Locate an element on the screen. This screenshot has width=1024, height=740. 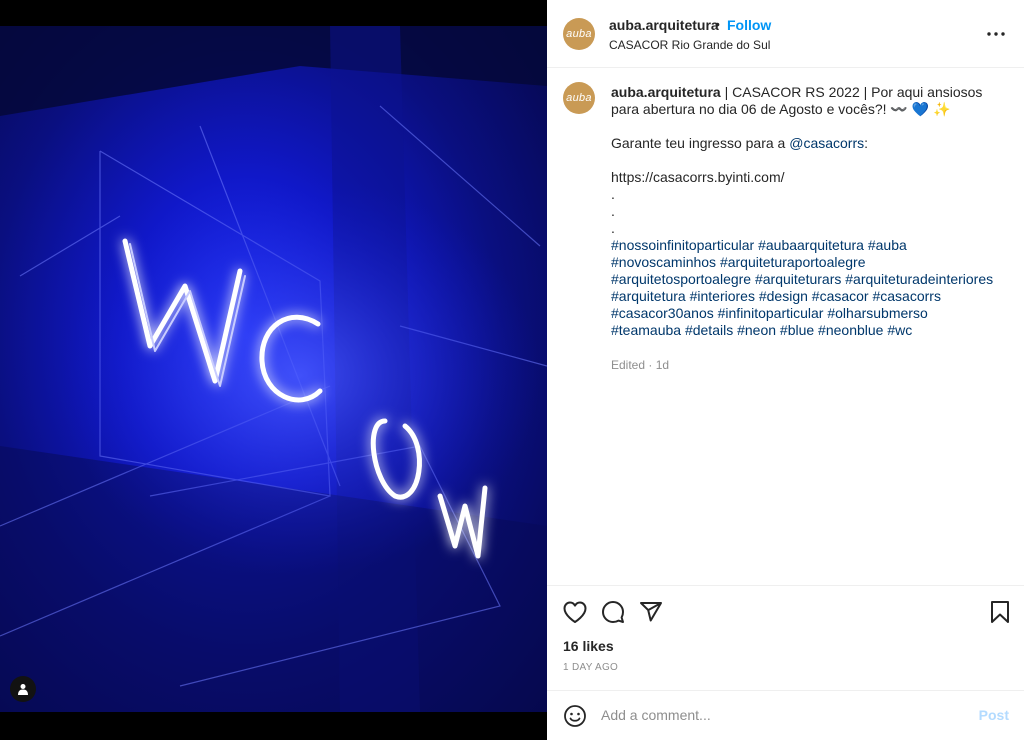
follow-button: Follow is located at coordinates (749, 25).